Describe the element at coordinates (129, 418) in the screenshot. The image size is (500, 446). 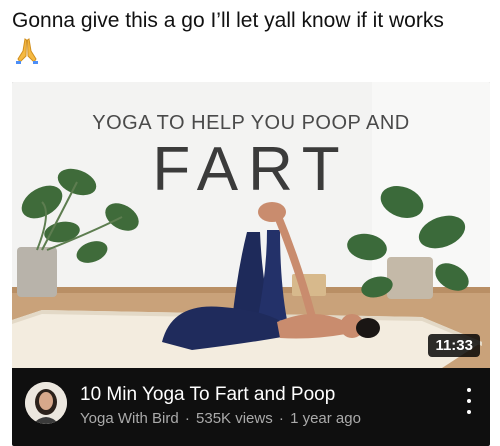
I see `channel-name: Yoga With Bird` at that location.